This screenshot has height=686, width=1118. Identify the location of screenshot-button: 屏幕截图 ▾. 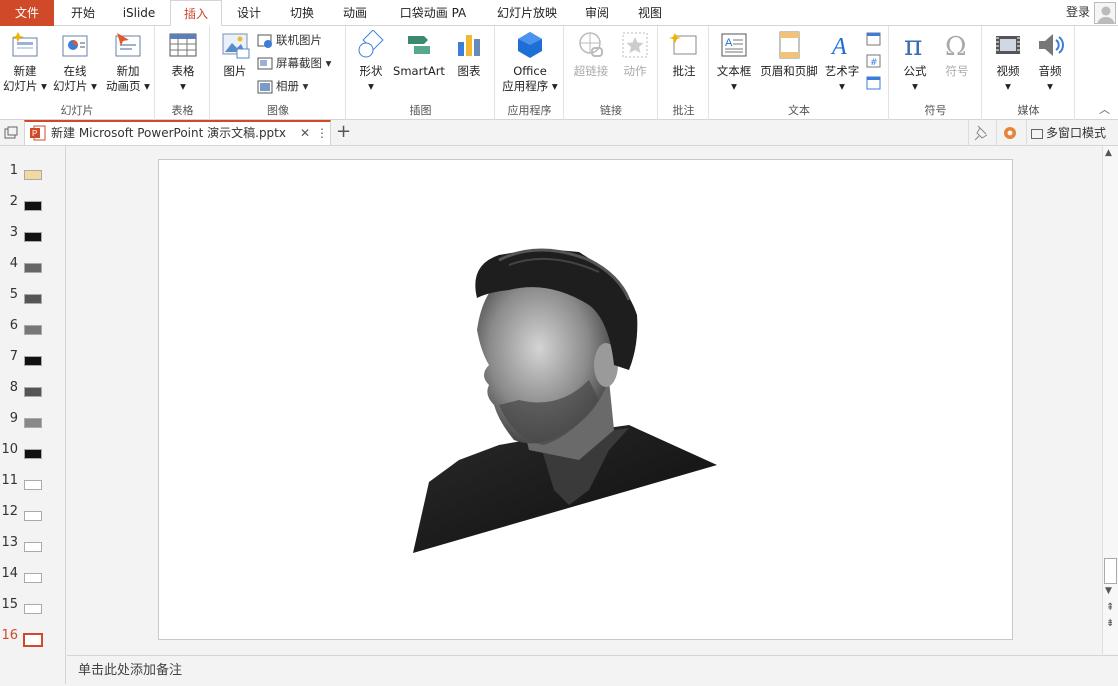
(294, 63).